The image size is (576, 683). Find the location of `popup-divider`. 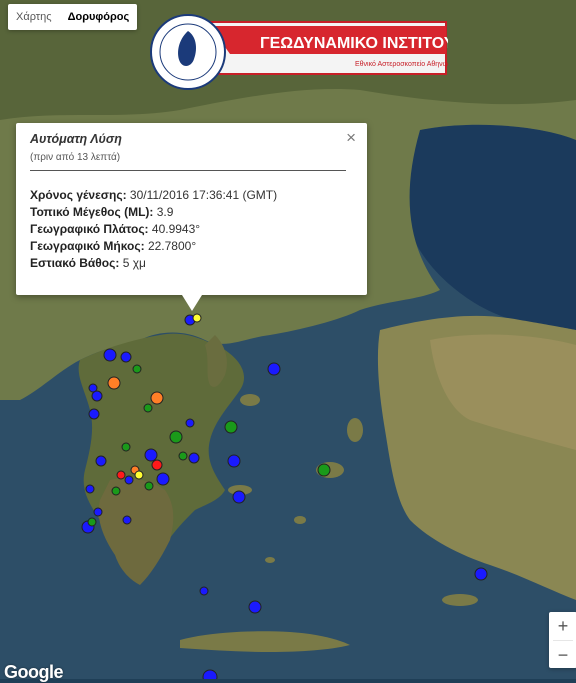

popup-divider is located at coordinates (188, 170).